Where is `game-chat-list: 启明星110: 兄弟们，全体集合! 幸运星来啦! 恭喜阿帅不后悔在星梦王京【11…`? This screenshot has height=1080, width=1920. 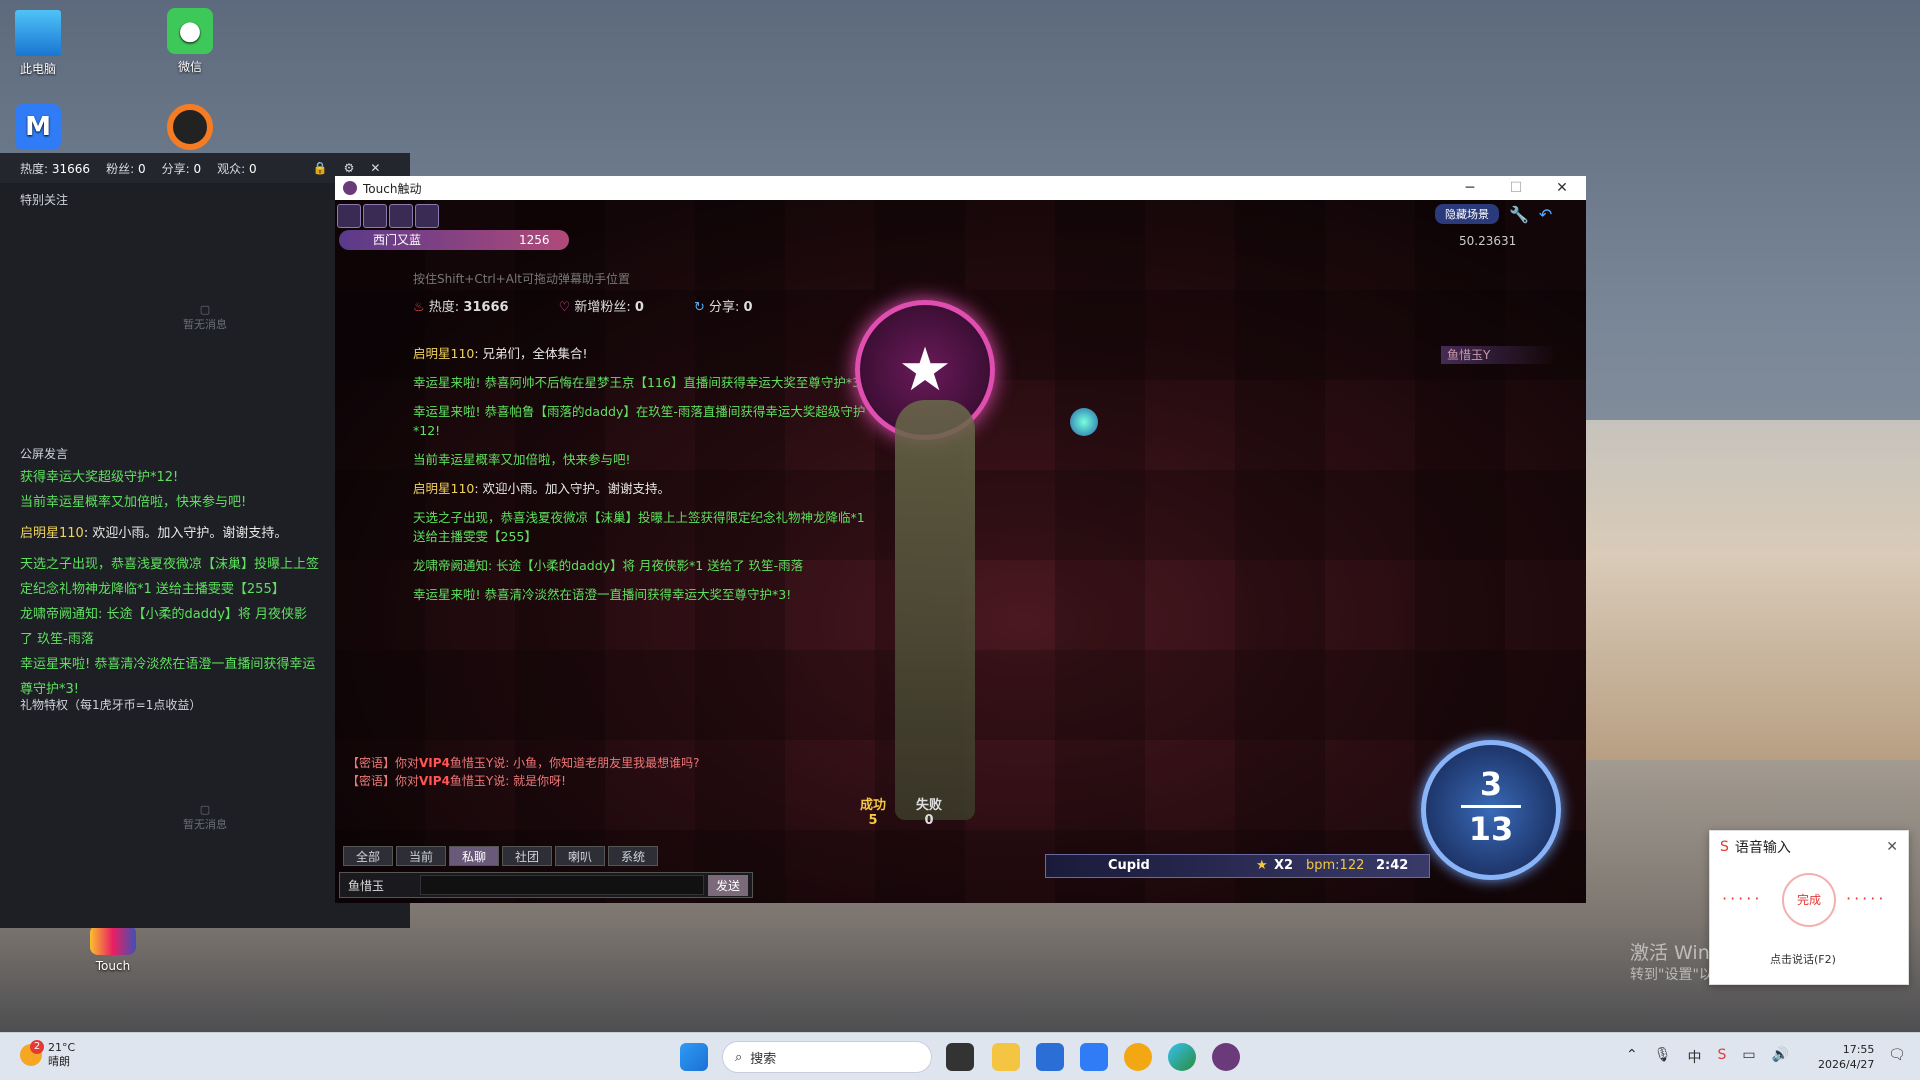 game-chat-list: 启明星110: 兄弟们，全体集合! 幸运星来啦! 恭喜阿帅不后悔在星梦王京【11… is located at coordinates (643, 474).